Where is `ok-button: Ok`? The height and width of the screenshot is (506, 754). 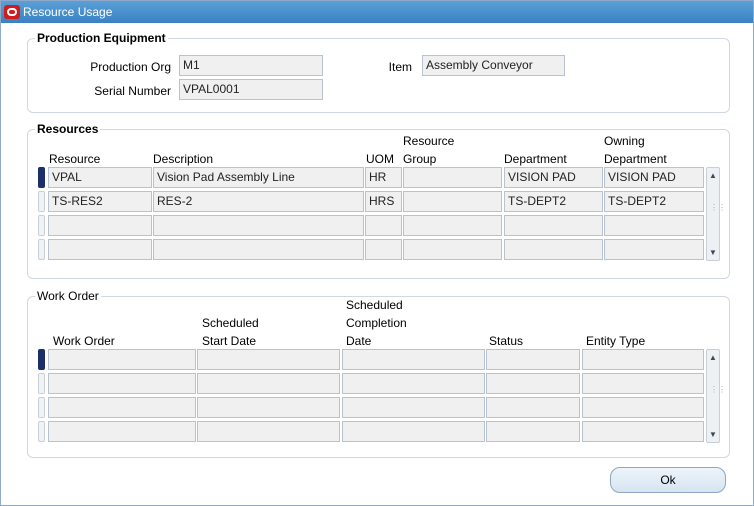
ok-button: Ok is located at coordinates (668, 480).